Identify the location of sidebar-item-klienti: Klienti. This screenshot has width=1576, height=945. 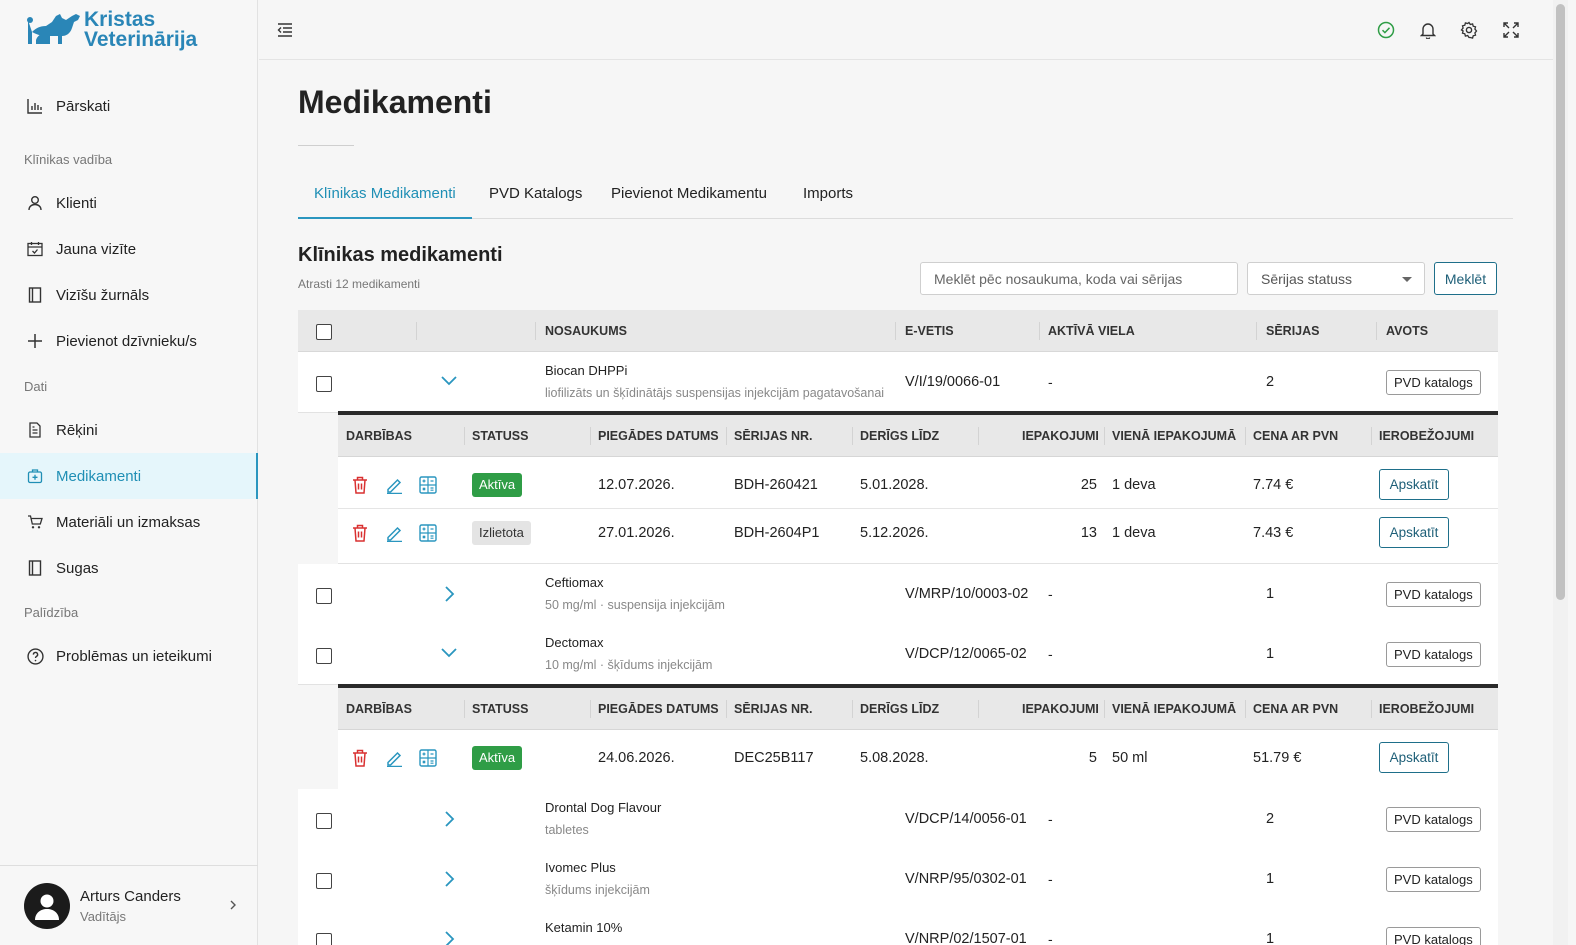
(129, 203).